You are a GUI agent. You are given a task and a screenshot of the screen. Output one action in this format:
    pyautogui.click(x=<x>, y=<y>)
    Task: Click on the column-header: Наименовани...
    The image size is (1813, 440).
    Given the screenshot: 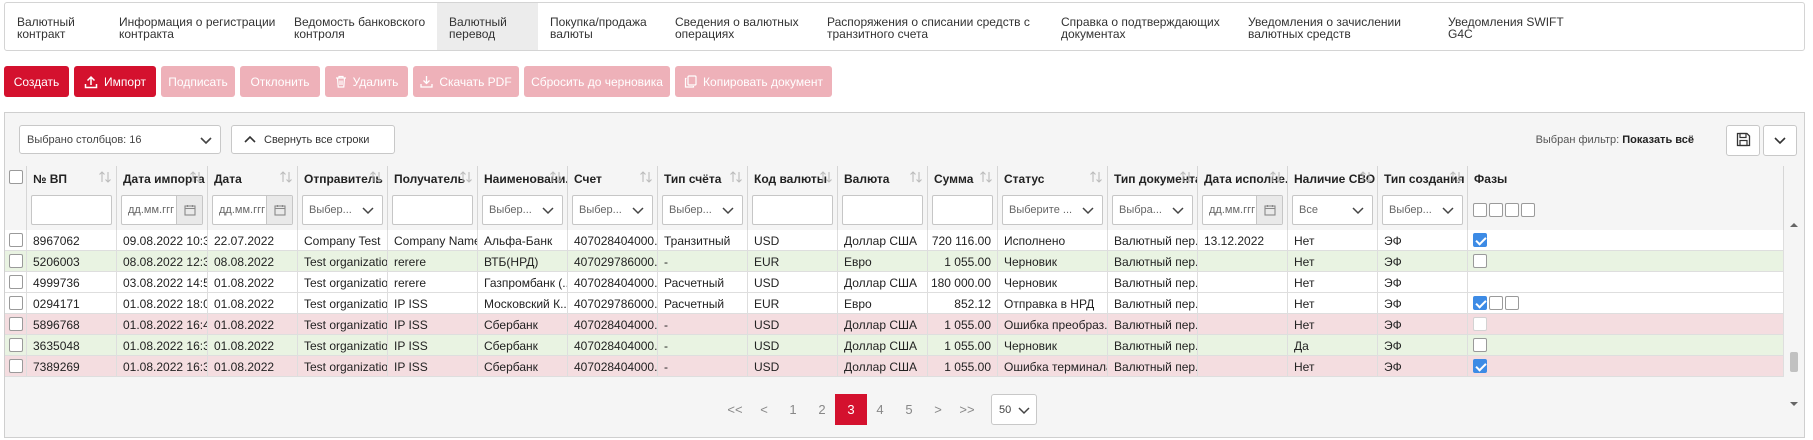 What is the action you would take?
    pyautogui.click(x=523, y=178)
    